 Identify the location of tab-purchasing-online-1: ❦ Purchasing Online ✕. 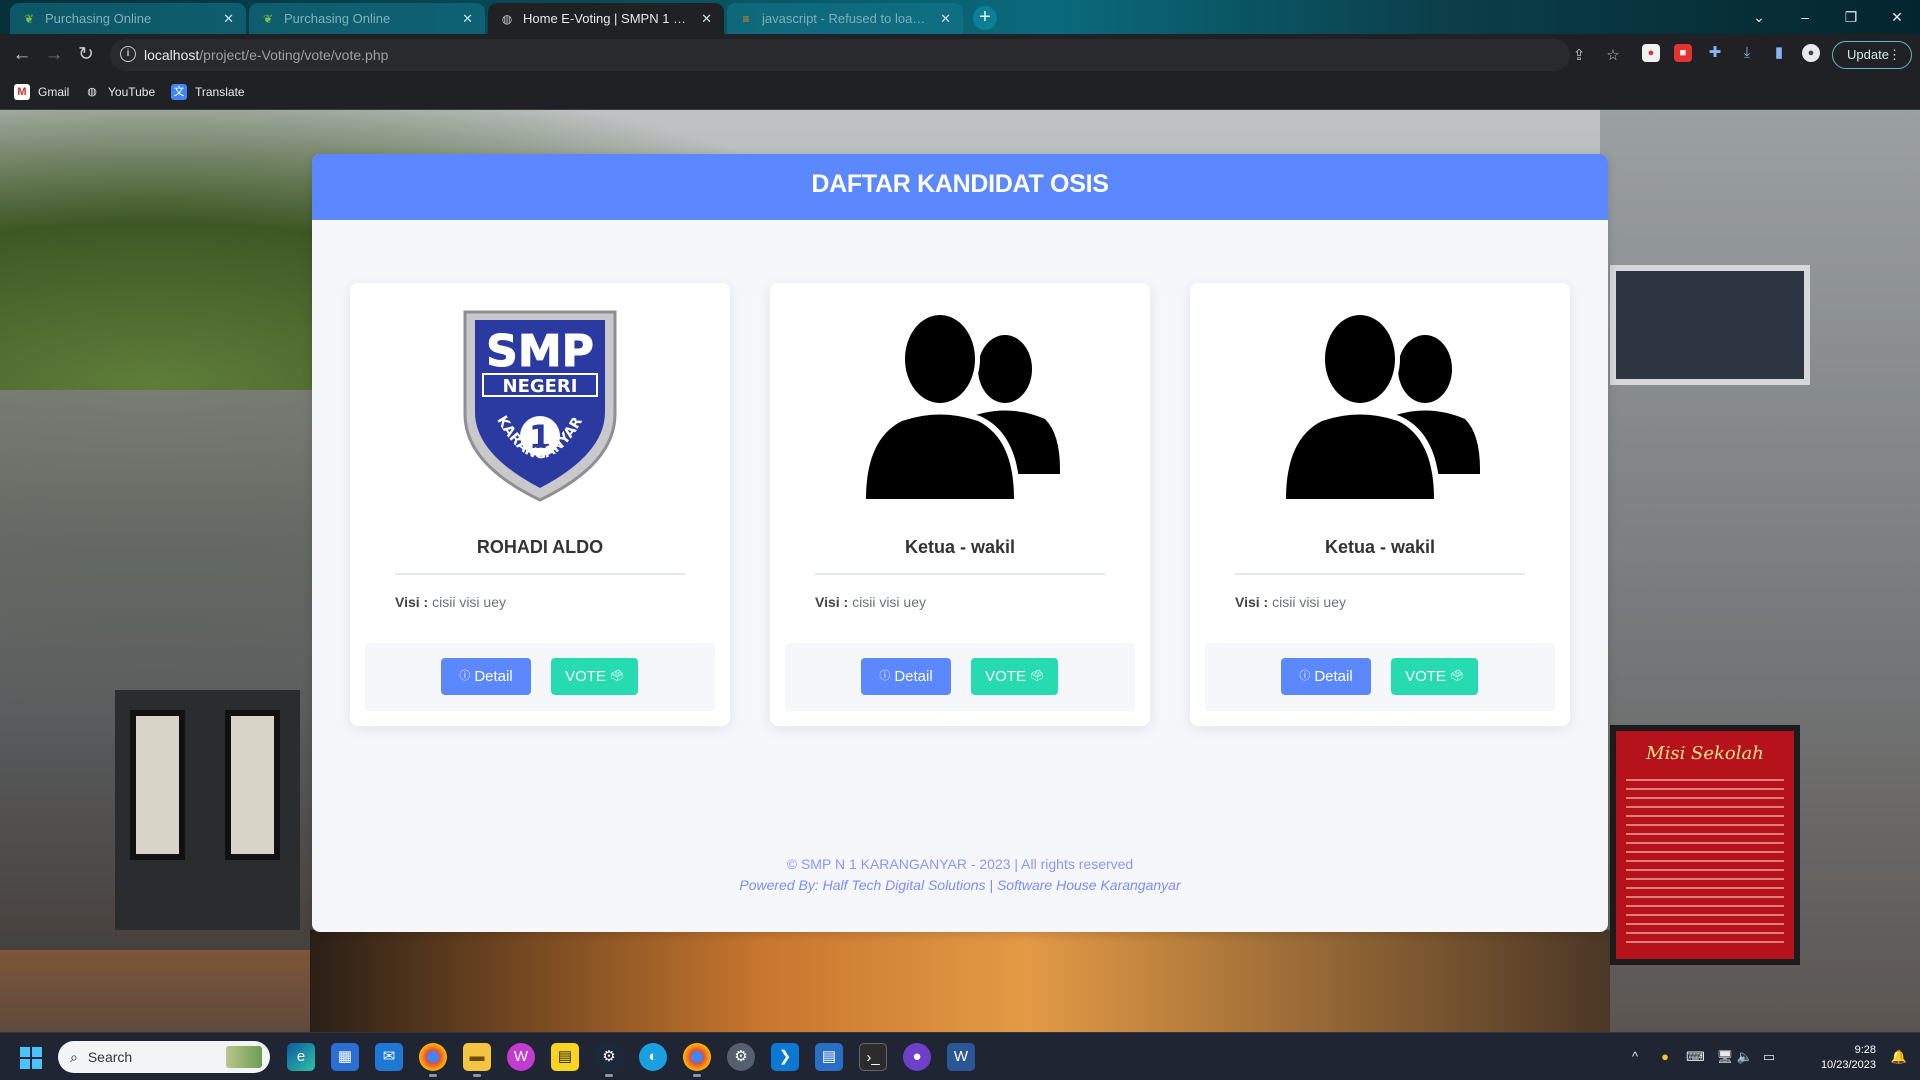
(128, 18).